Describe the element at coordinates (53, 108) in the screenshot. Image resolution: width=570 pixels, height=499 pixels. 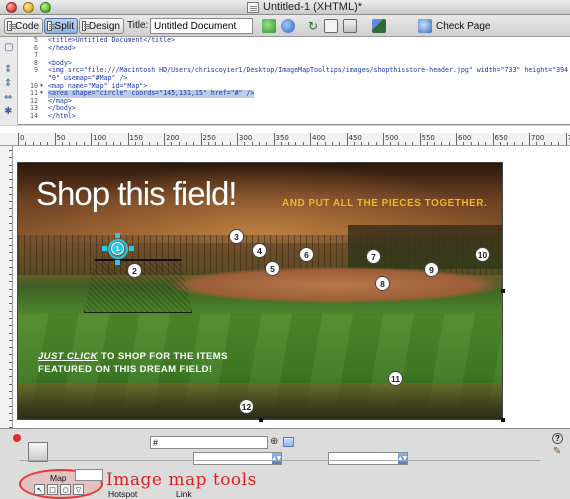
I see `code-line: 13 </body>` at that location.